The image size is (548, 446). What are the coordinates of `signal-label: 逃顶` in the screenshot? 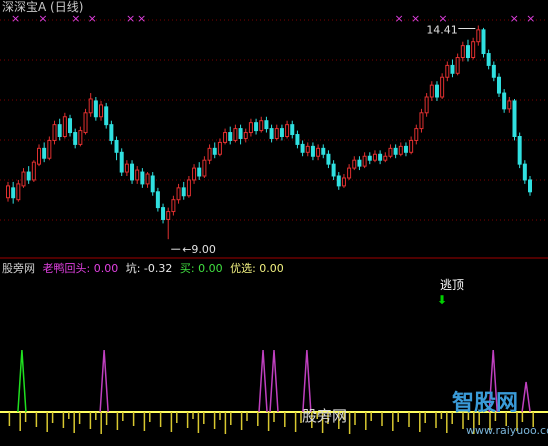 It's located at (452, 285).